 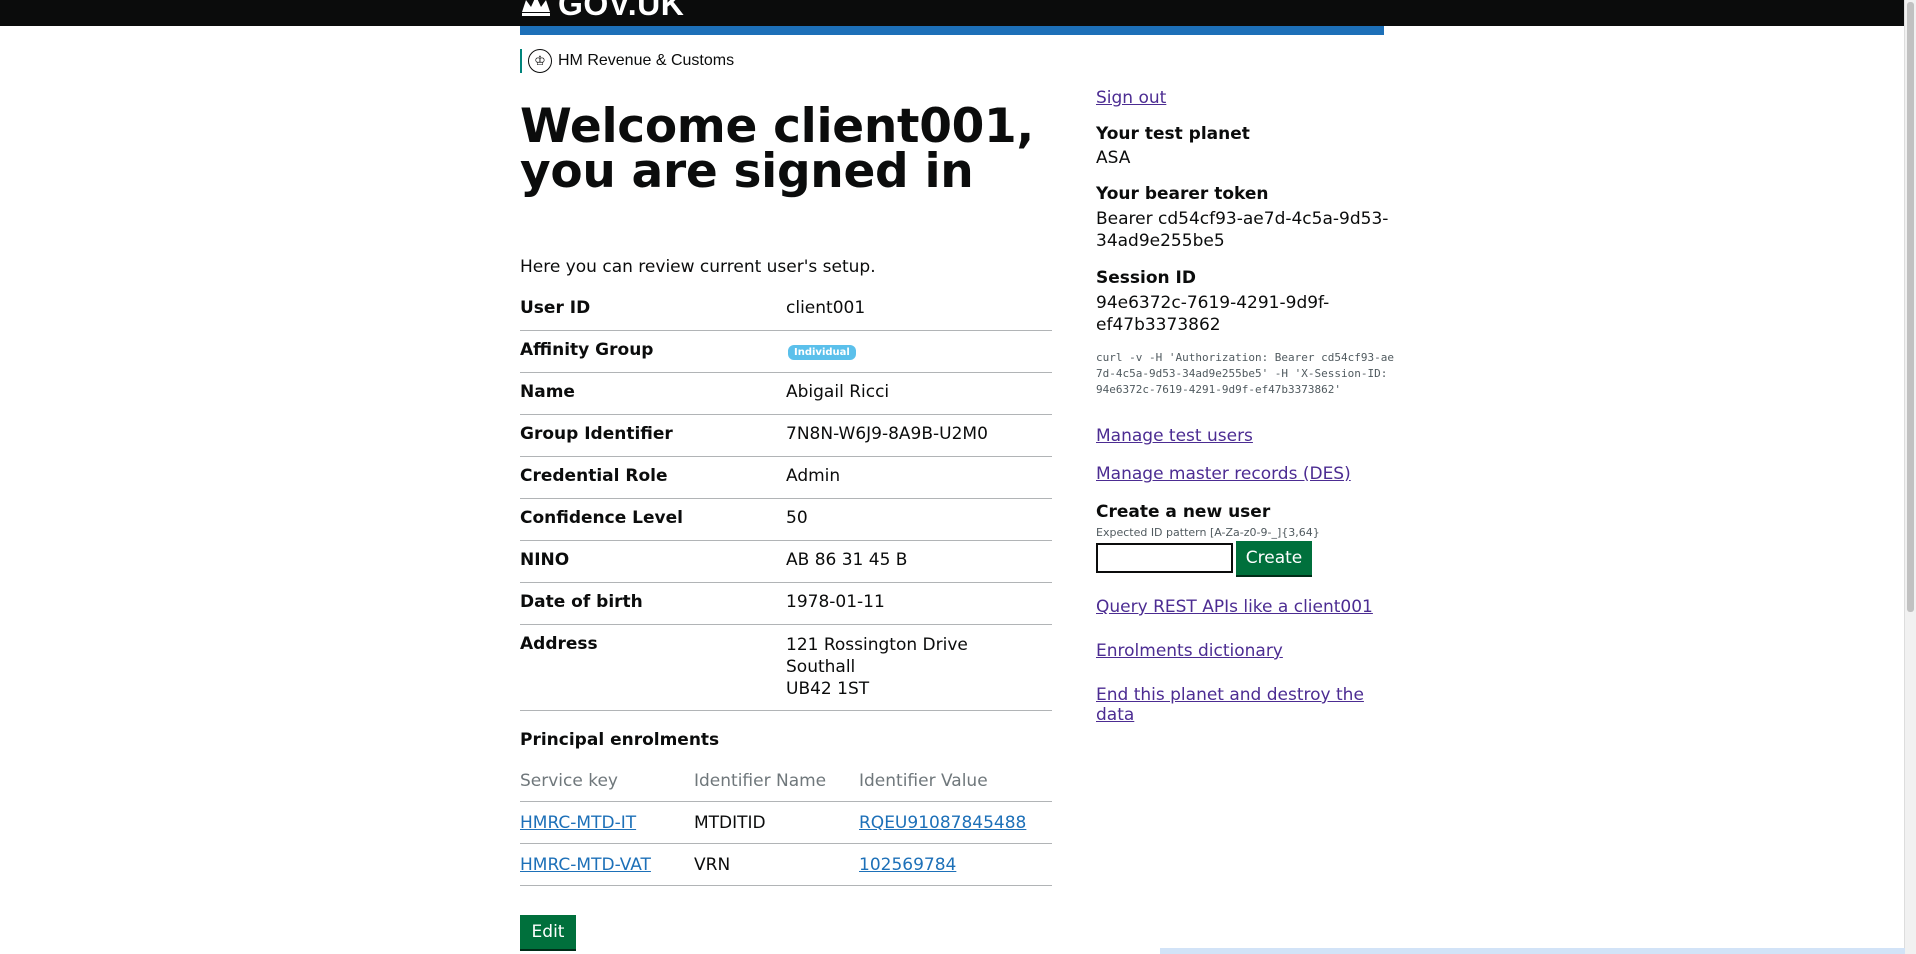 What do you see at coordinates (828, 689) in the screenshot?
I see `address-line: UB42 1ST` at bounding box center [828, 689].